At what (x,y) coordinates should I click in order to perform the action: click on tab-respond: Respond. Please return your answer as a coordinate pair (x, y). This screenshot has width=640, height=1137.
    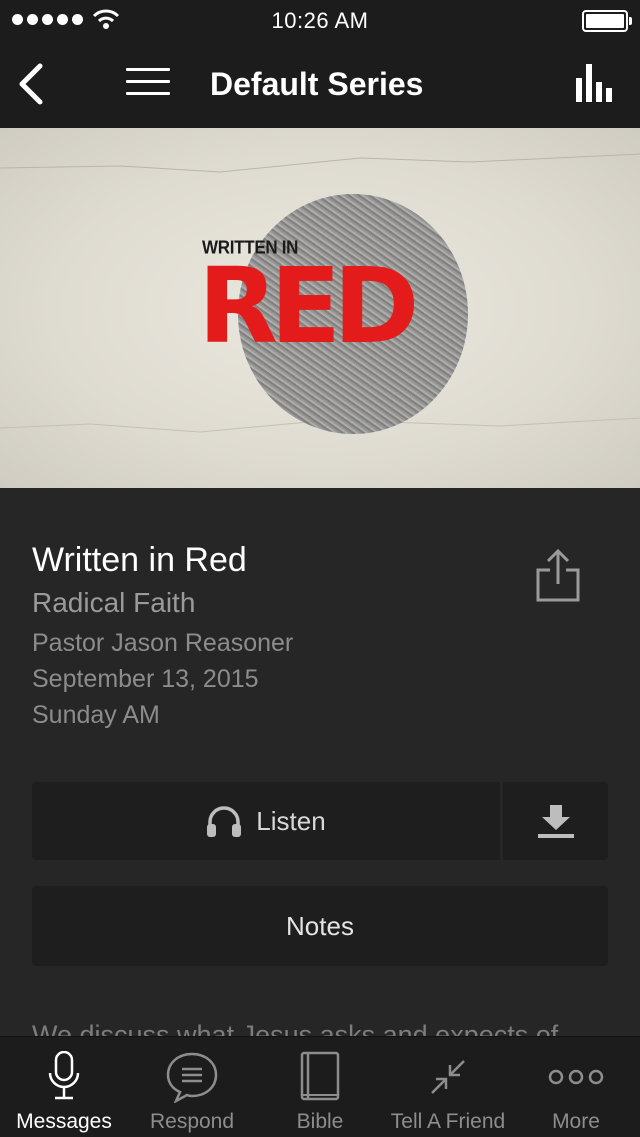
    Looking at the image, I should click on (192, 1087).